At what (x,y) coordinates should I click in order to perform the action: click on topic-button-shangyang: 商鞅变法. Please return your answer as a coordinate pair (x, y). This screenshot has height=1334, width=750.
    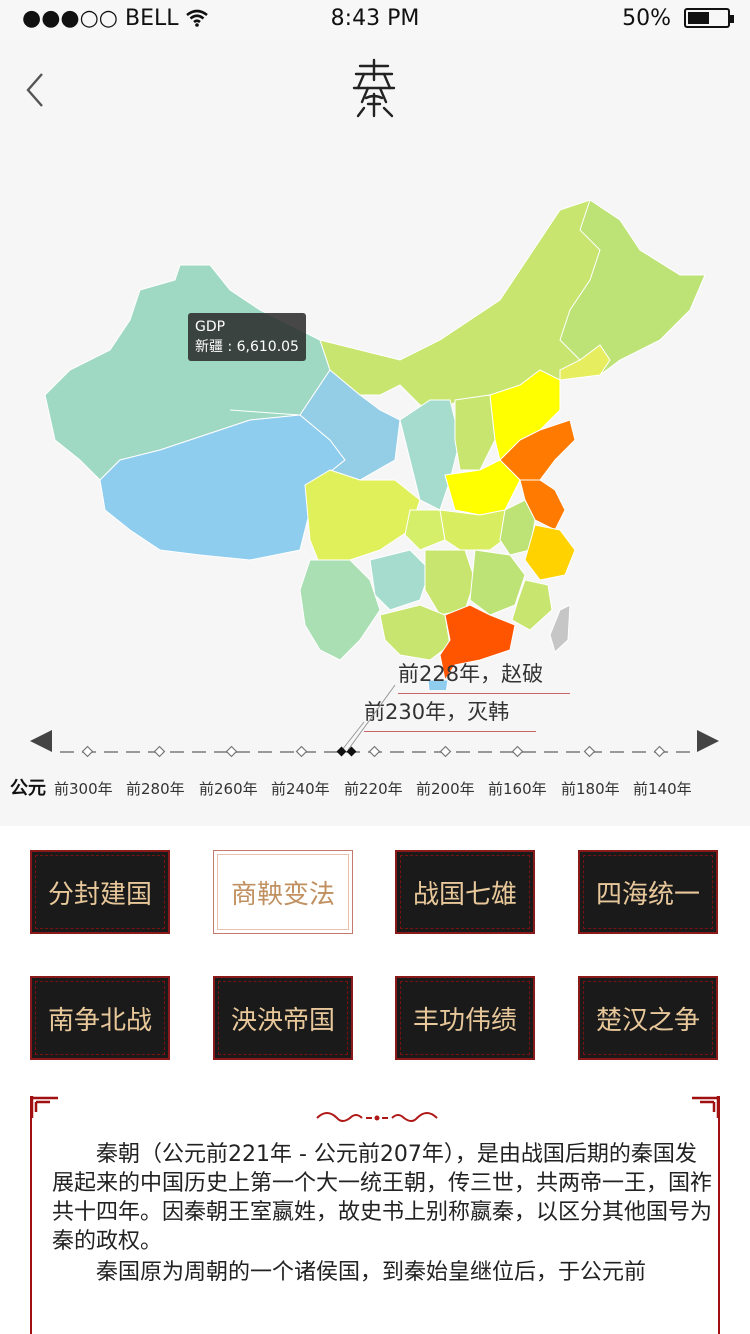
    Looking at the image, I should click on (283, 892).